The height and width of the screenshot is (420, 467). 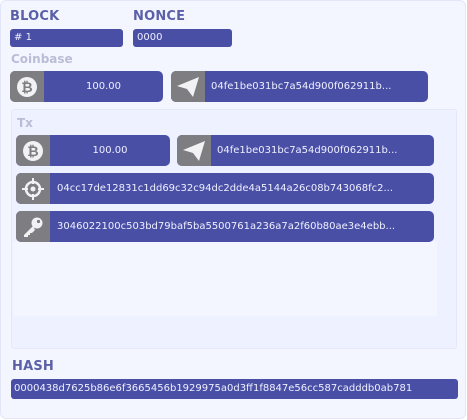 What do you see at coordinates (33, 366) in the screenshot?
I see `hash-label: HASH` at bounding box center [33, 366].